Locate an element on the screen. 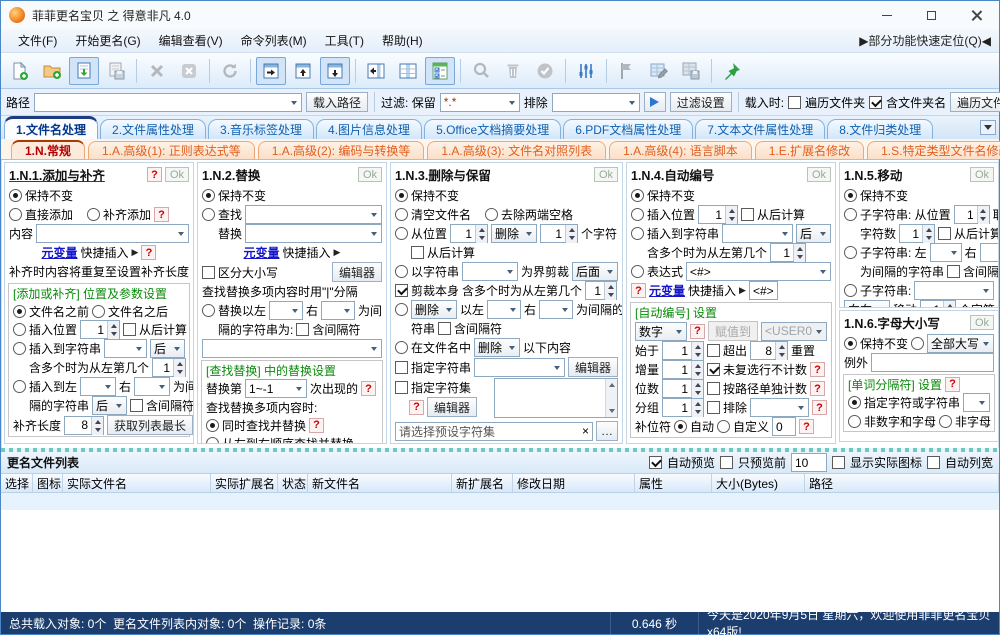 This screenshot has width=1000, height=635. charset-checkbox is located at coordinates (401, 387).